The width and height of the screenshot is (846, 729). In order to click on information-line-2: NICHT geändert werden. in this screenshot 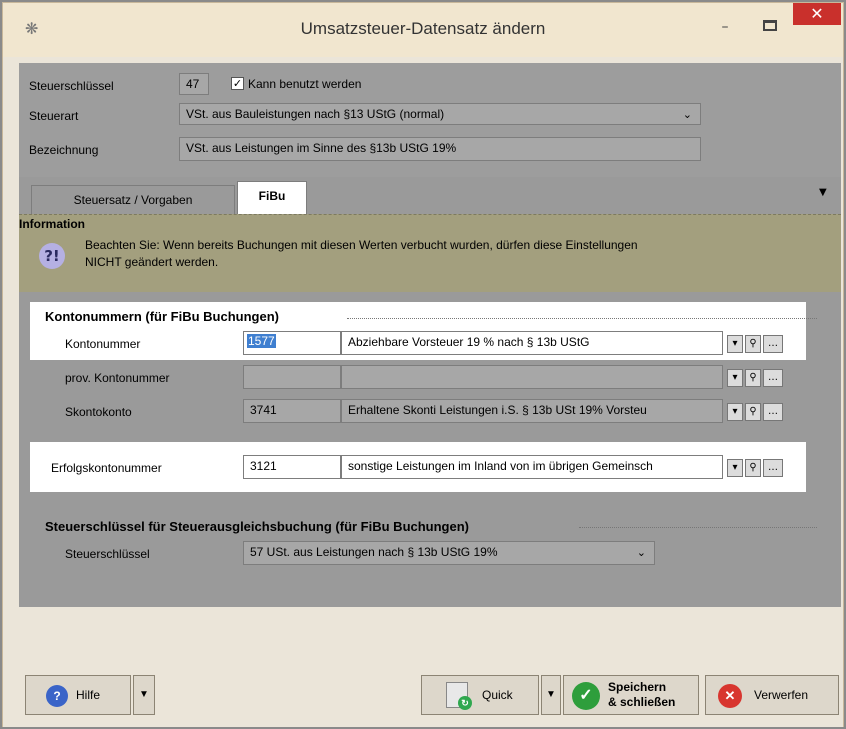, I will do `click(152, 262)`.